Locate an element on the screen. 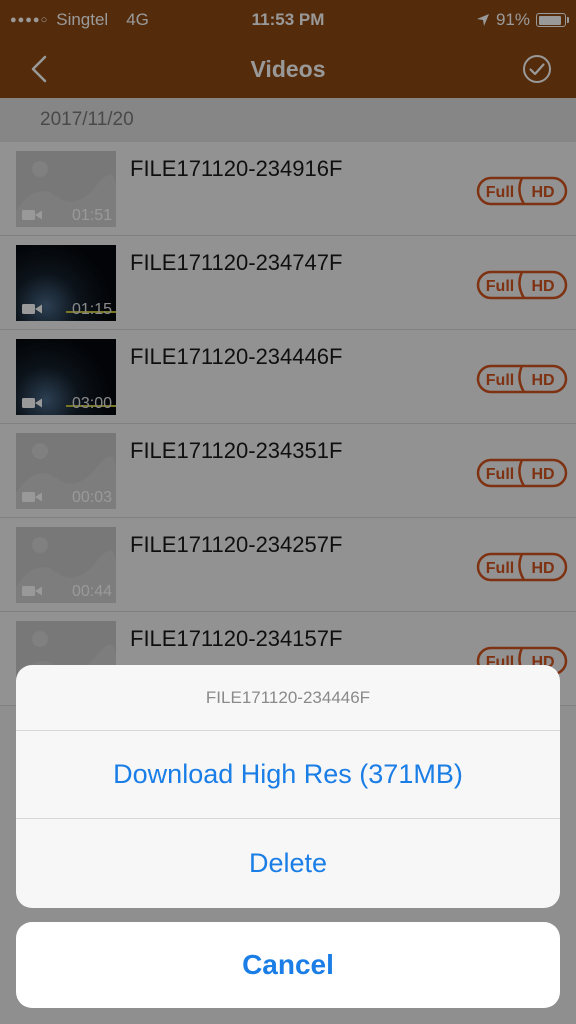 Image resolution: width=576 pixels, height=1024 pixels. cancel-button: Cancel is located at coordinates (288, 965).